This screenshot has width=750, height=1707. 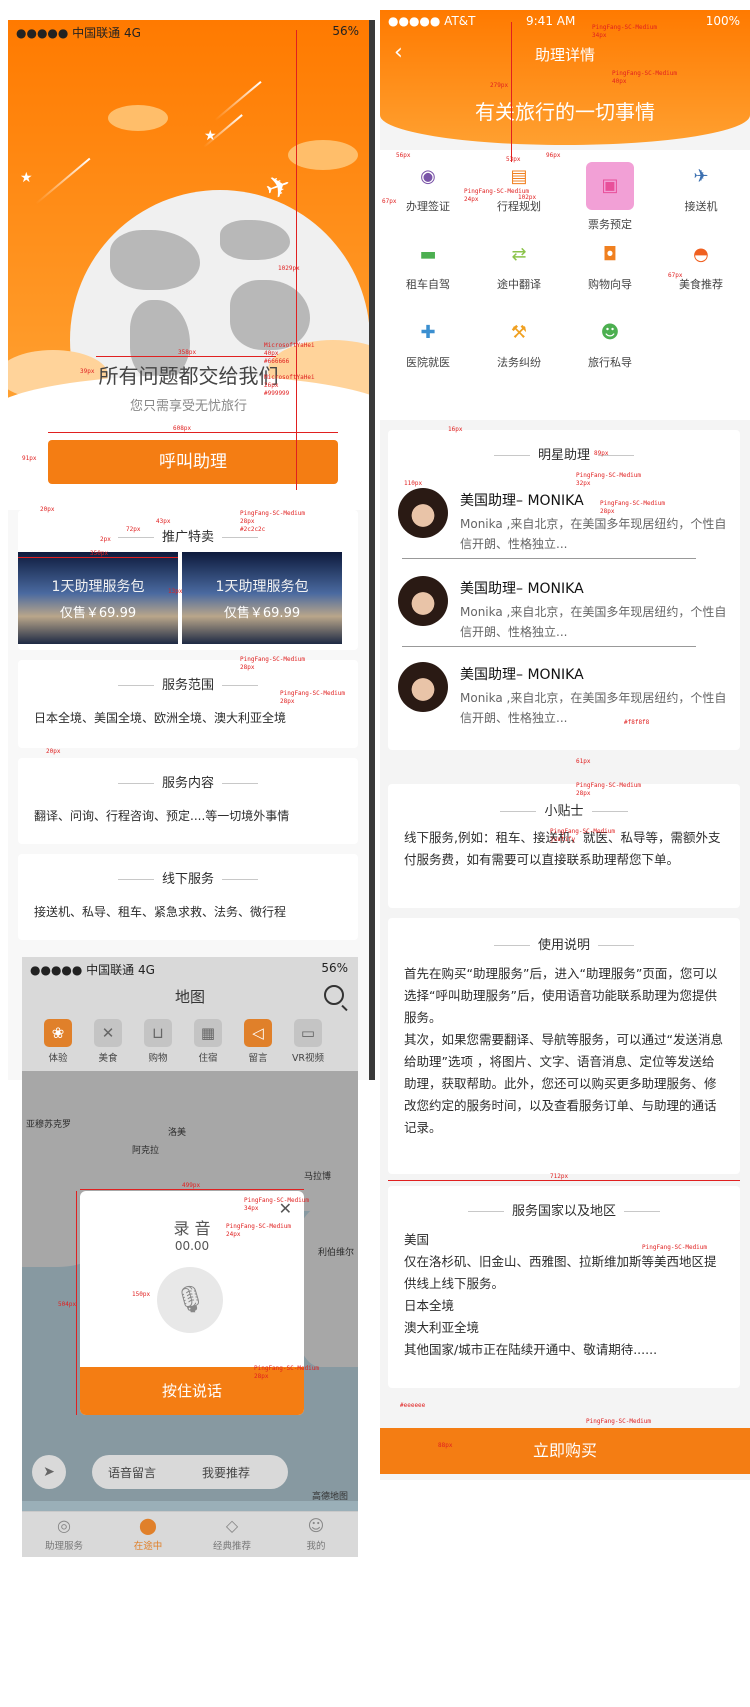 What do you see at coordinates (428, 332) in the screenshot?
I see `medical-icon: ✚` at bounding box center [428, 332].